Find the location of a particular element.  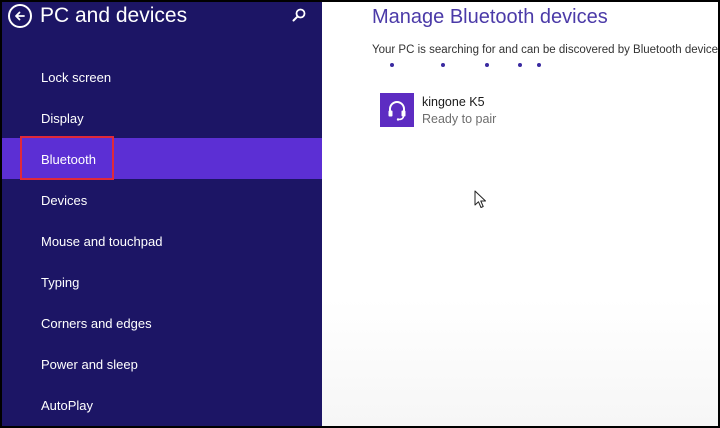

headset-icon is located at coordinates (397, 111).